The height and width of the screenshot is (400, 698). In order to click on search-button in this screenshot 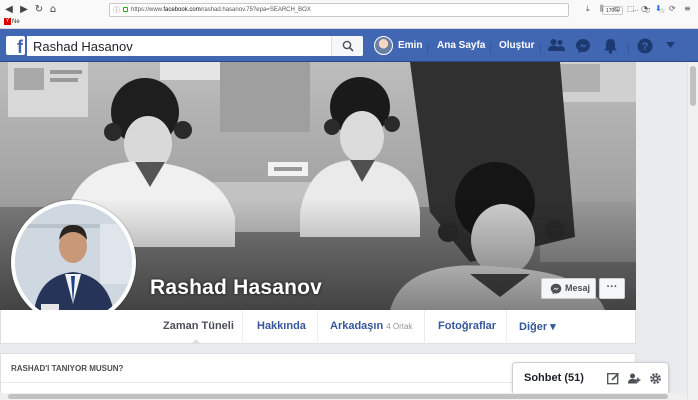, I will do `click(347, 46)`.